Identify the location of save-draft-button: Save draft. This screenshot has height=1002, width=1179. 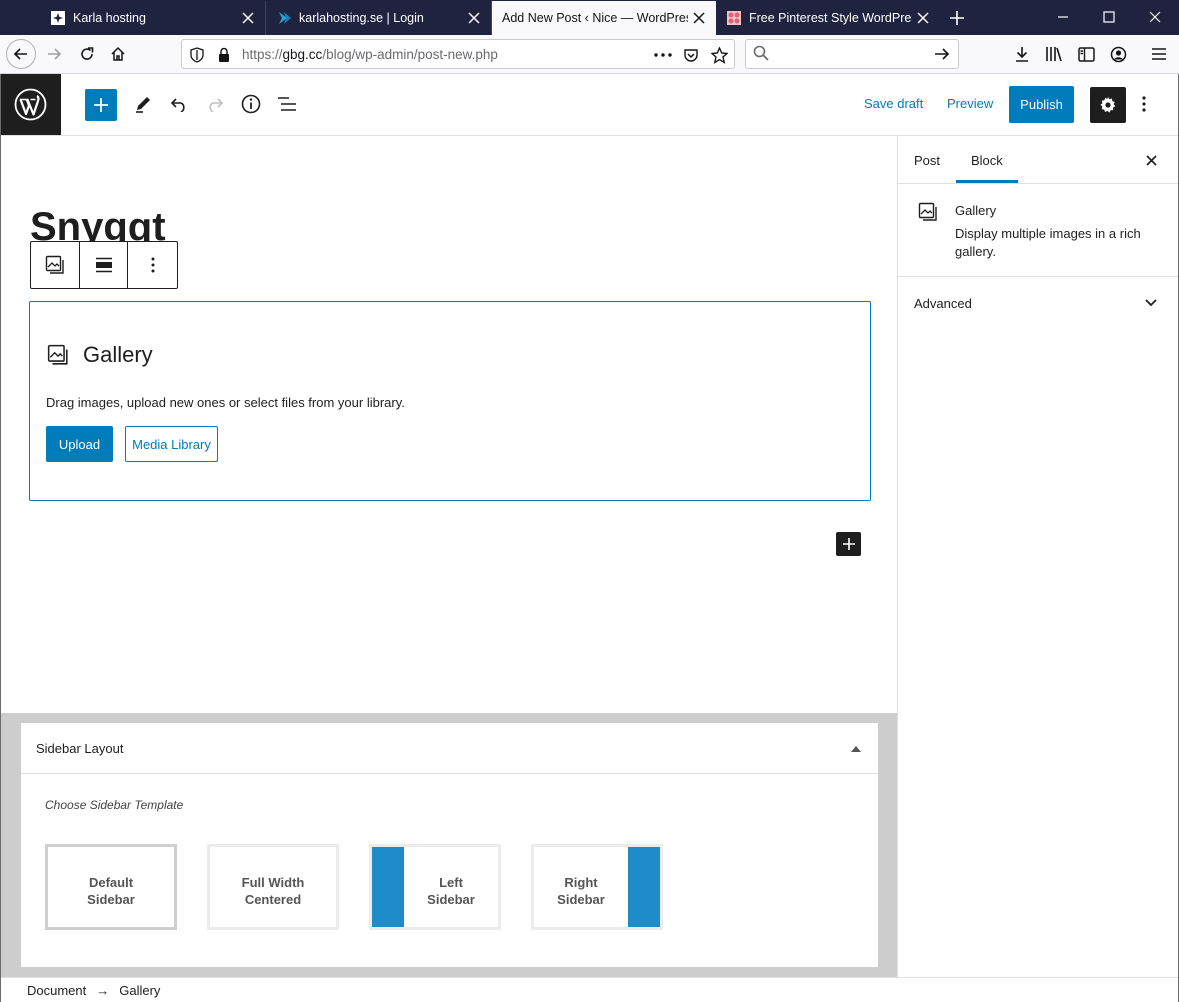
(893, 103).